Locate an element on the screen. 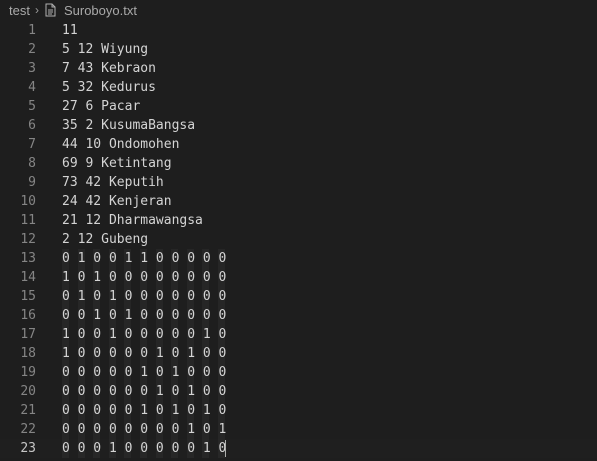 The image size is (597, 461). line-number: 20 is located at coordinates (28, 391).